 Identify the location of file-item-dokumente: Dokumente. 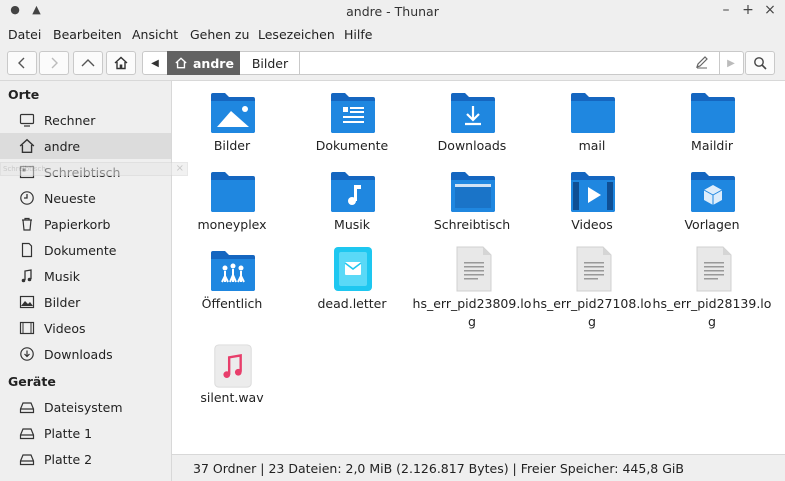
(352, 126).